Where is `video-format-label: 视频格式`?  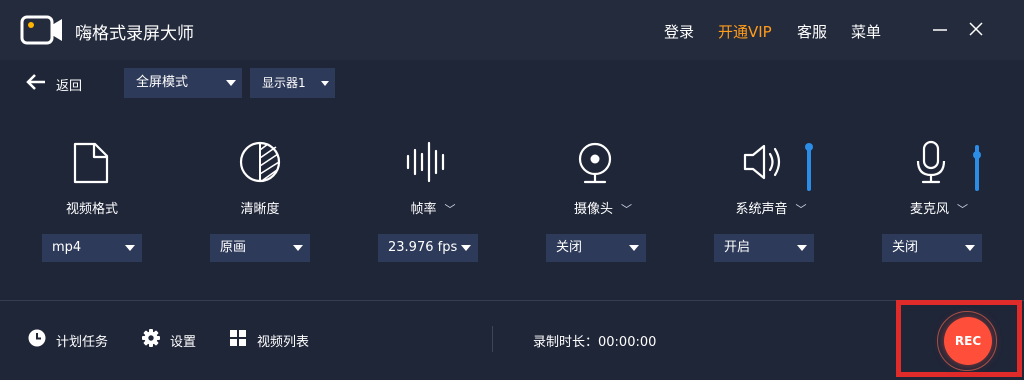
video-format-label: 视频格式 is located at coordinates (91, 209).